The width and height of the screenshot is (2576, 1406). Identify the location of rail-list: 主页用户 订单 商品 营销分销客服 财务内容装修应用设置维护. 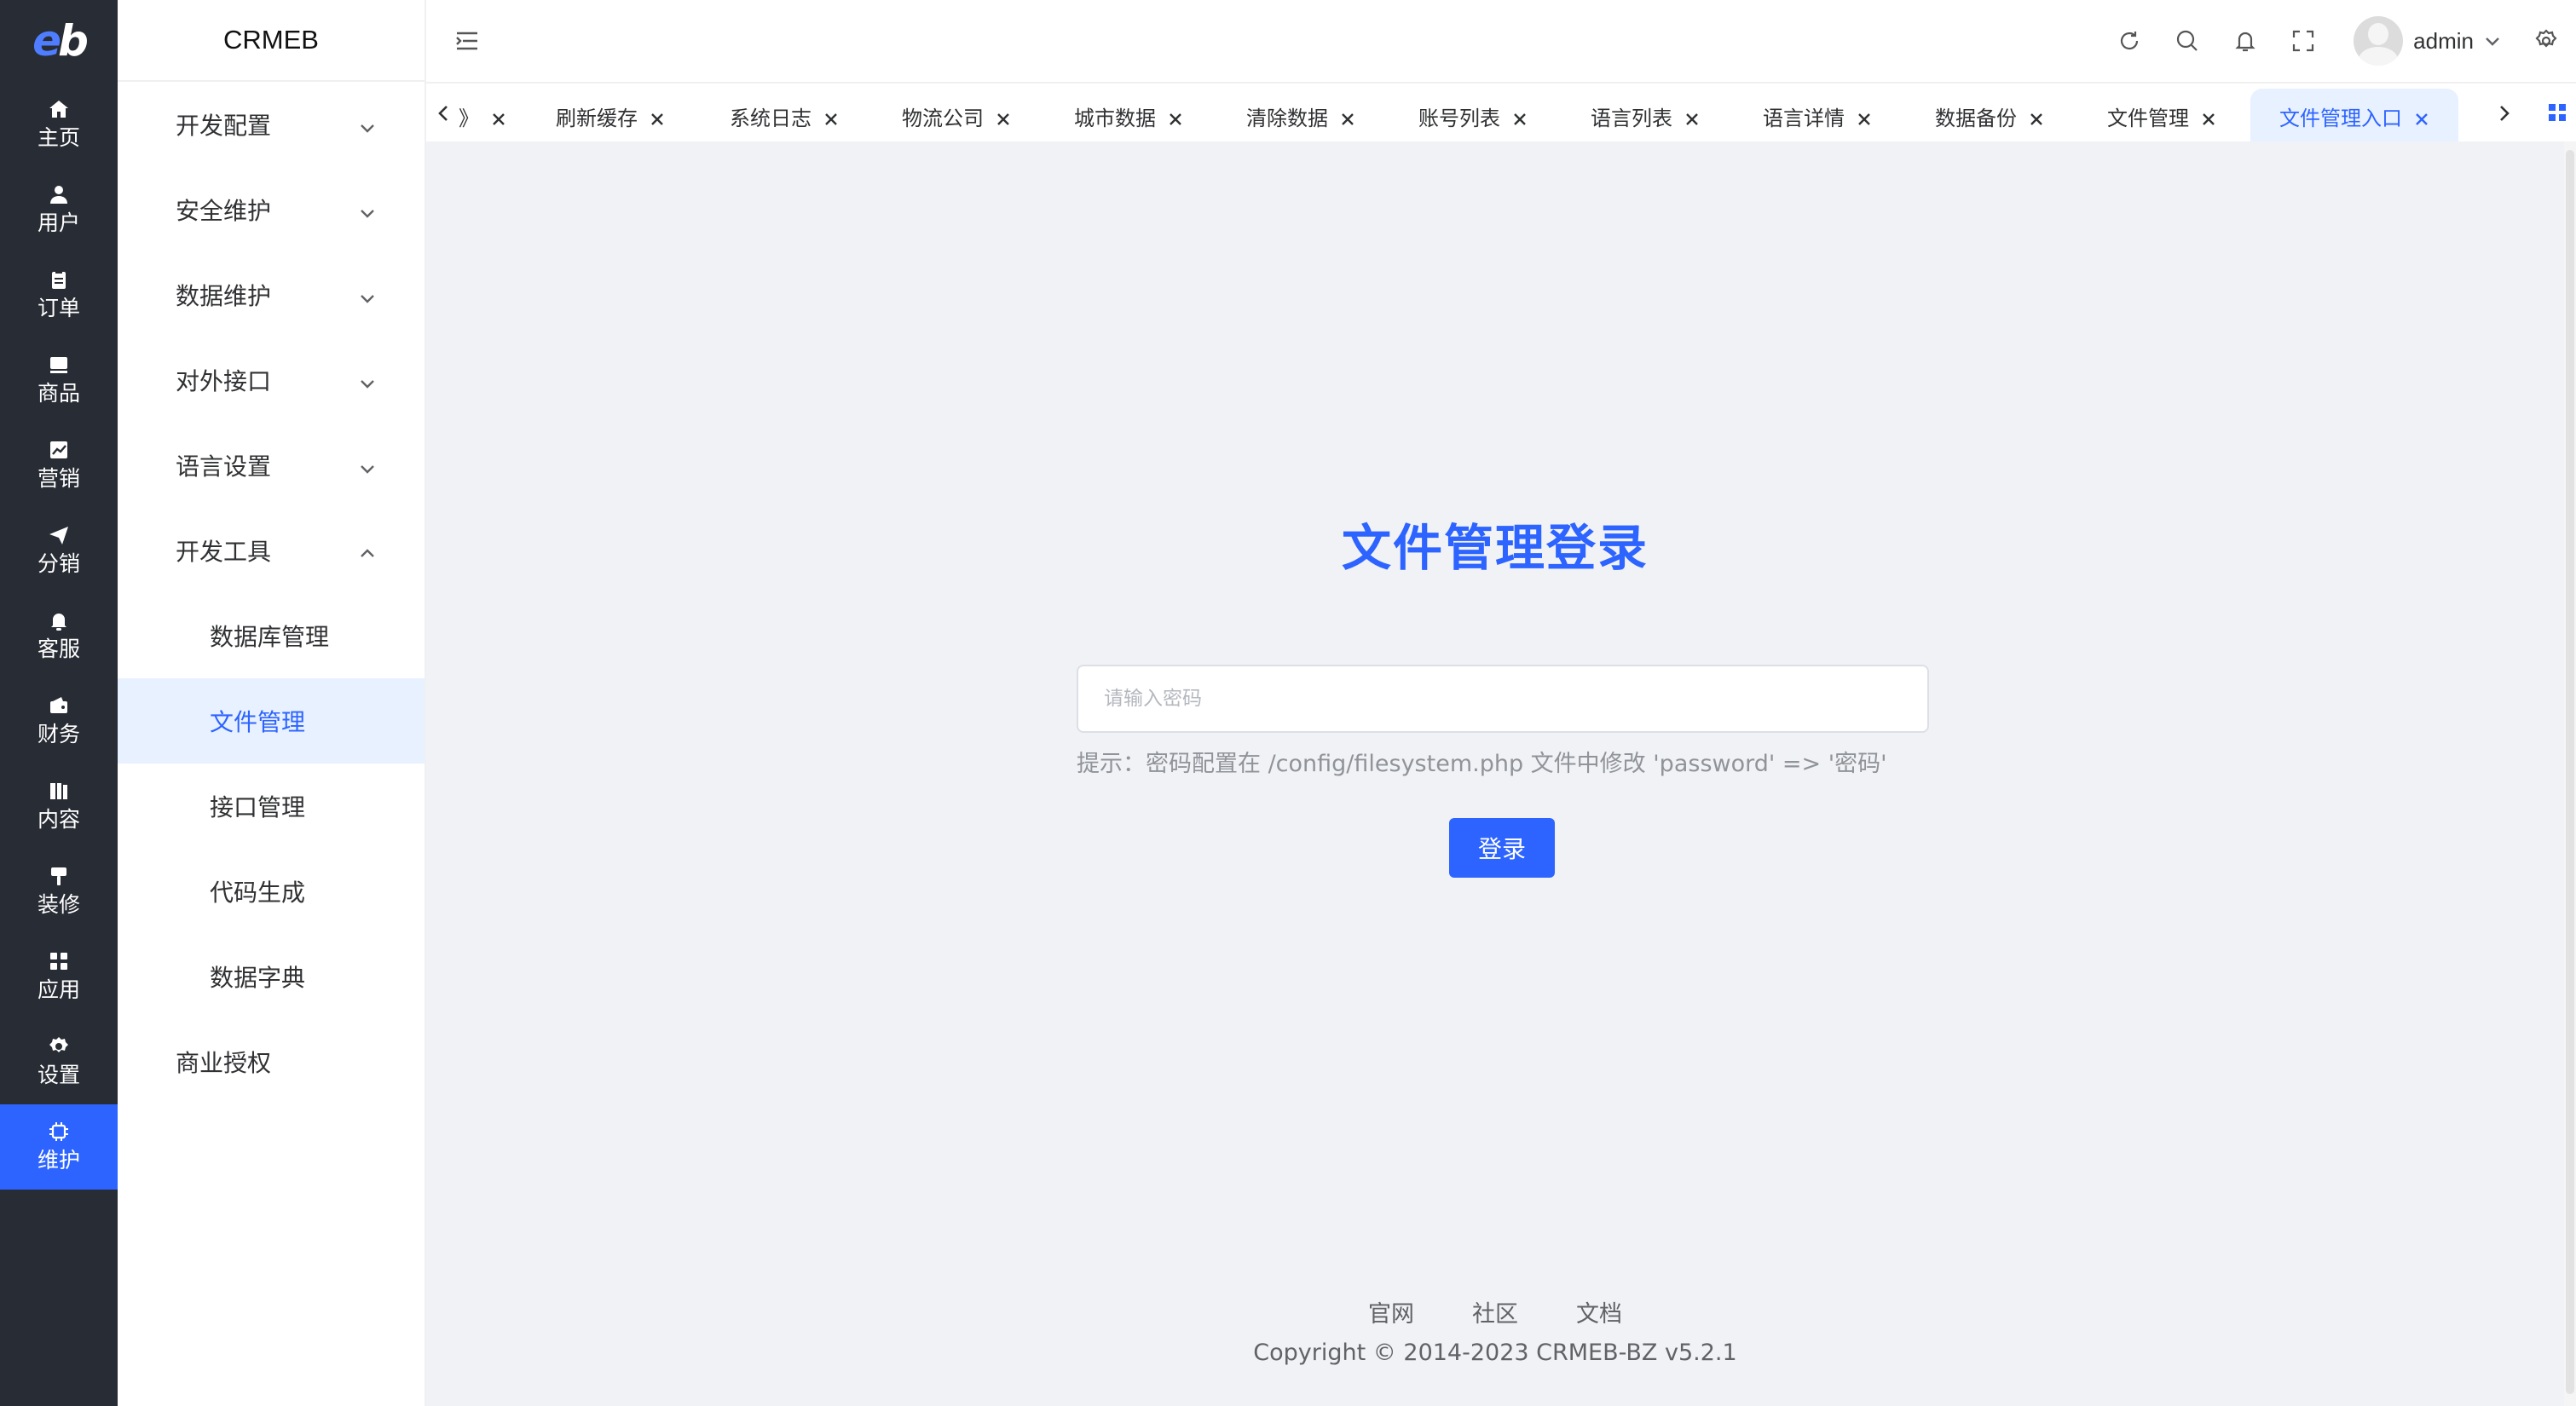
(59, 636).